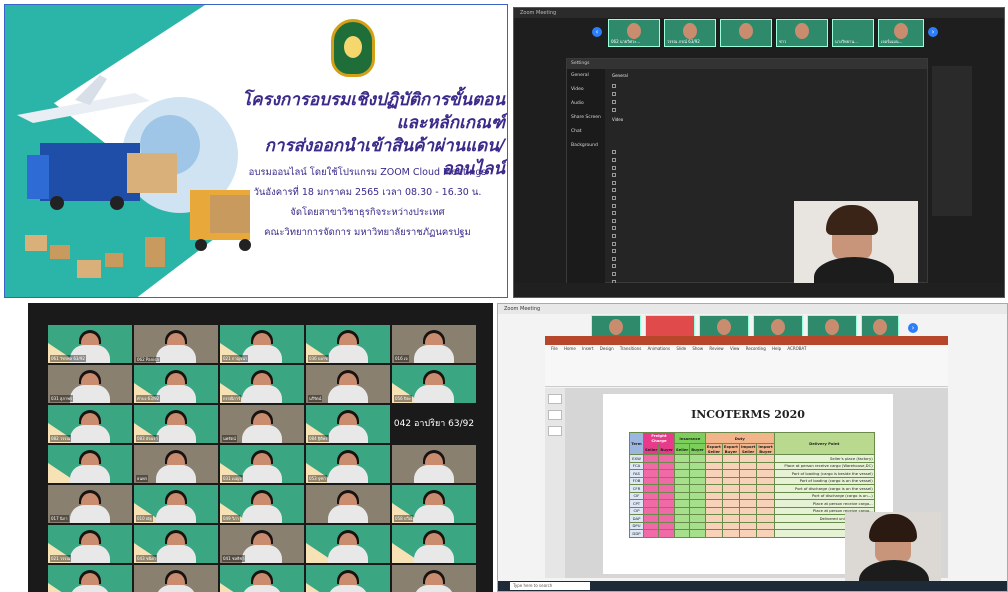  I want to click on participant-tile: 017 นิภา, so click(90, 504).